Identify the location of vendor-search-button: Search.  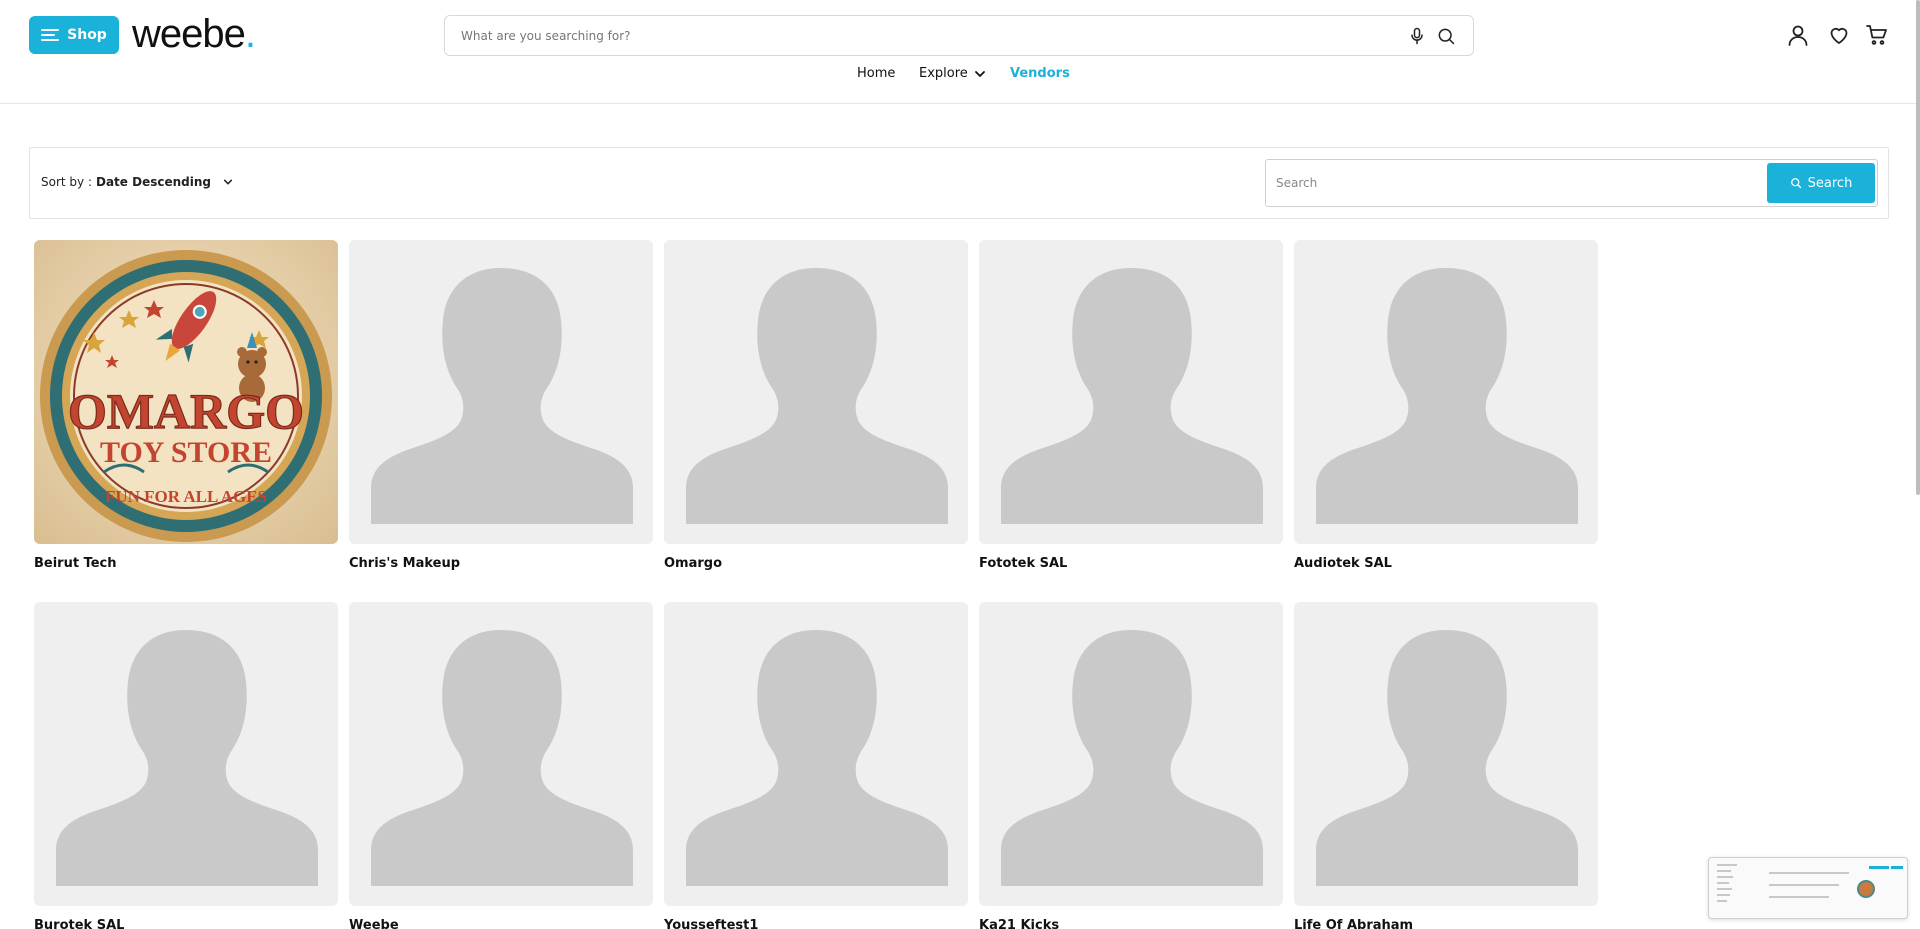
(1821, 183).